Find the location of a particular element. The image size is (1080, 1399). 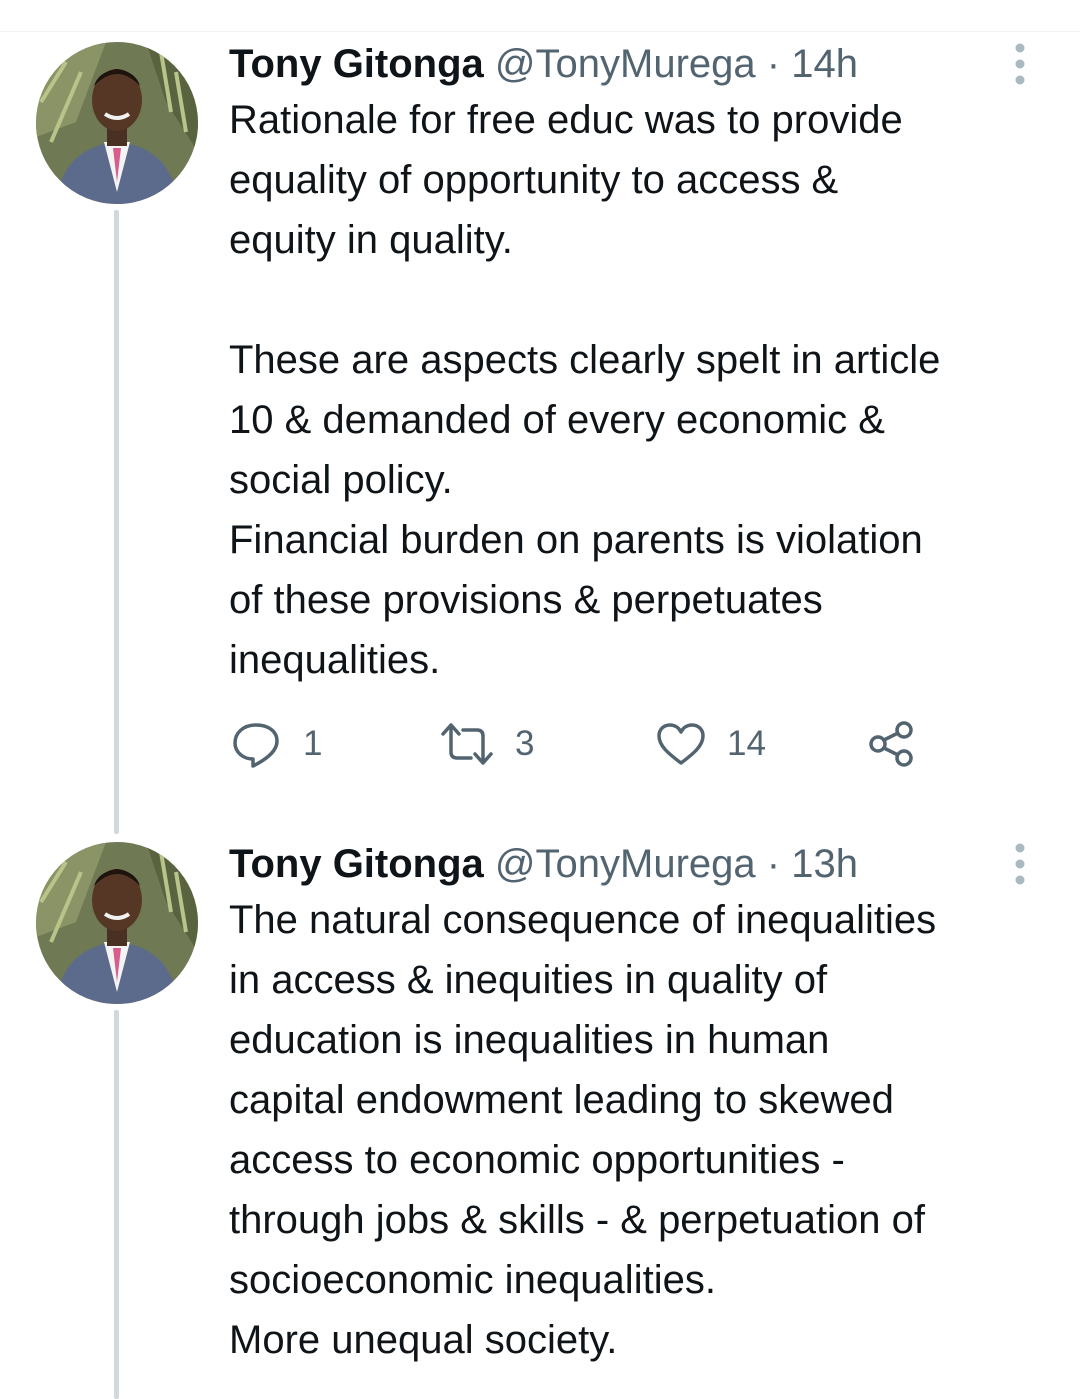

retweet-count: 3 is located at coordinates (525, 743).